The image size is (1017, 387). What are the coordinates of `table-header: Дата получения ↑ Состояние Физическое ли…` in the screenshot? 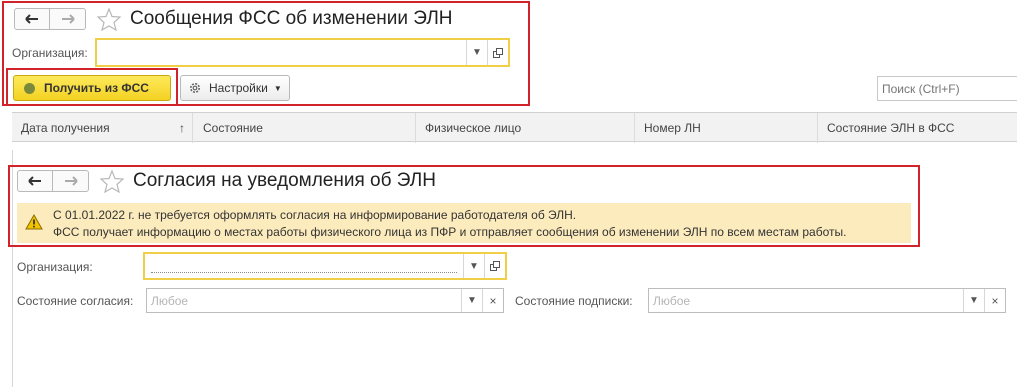 It's located at (514, 127).